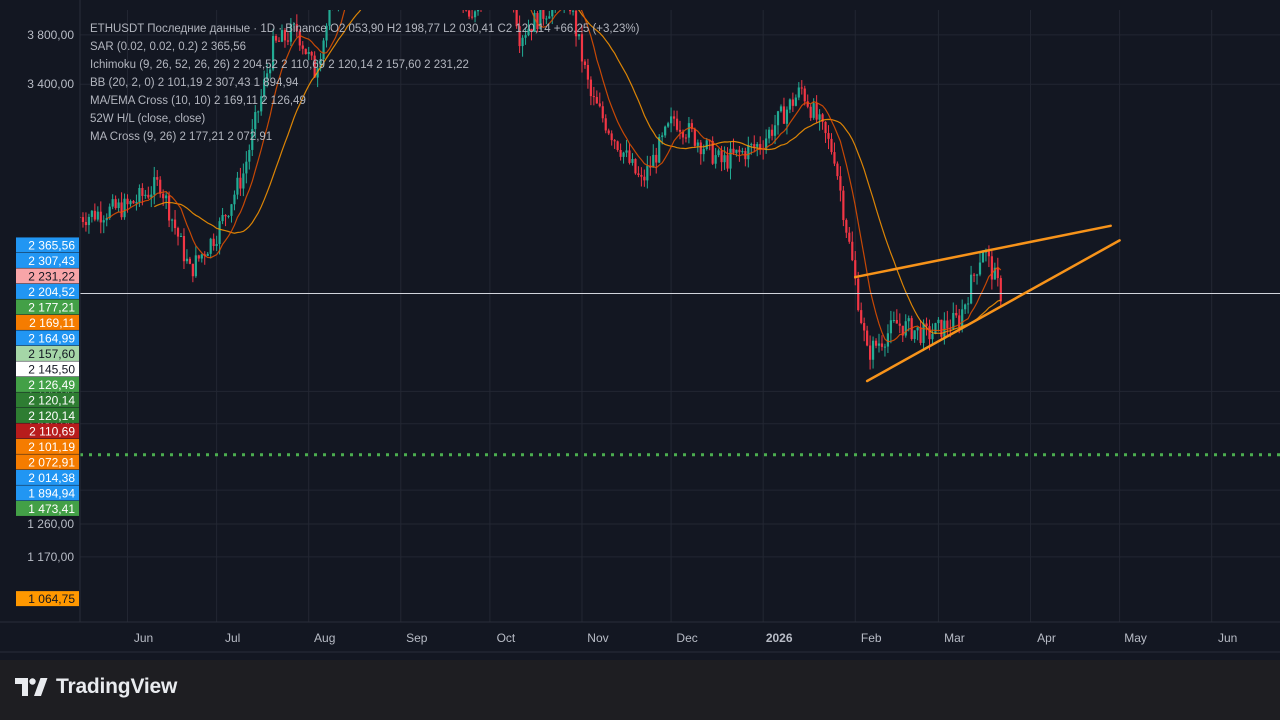 This screenshot has width=1280, height=720. What do you see at coordinates (168, 47) in the screenshot?
I see `legend-line-1: SAR (0.02, 0.02, 0.2) 2 365,56` at bounding box center [168, 47].